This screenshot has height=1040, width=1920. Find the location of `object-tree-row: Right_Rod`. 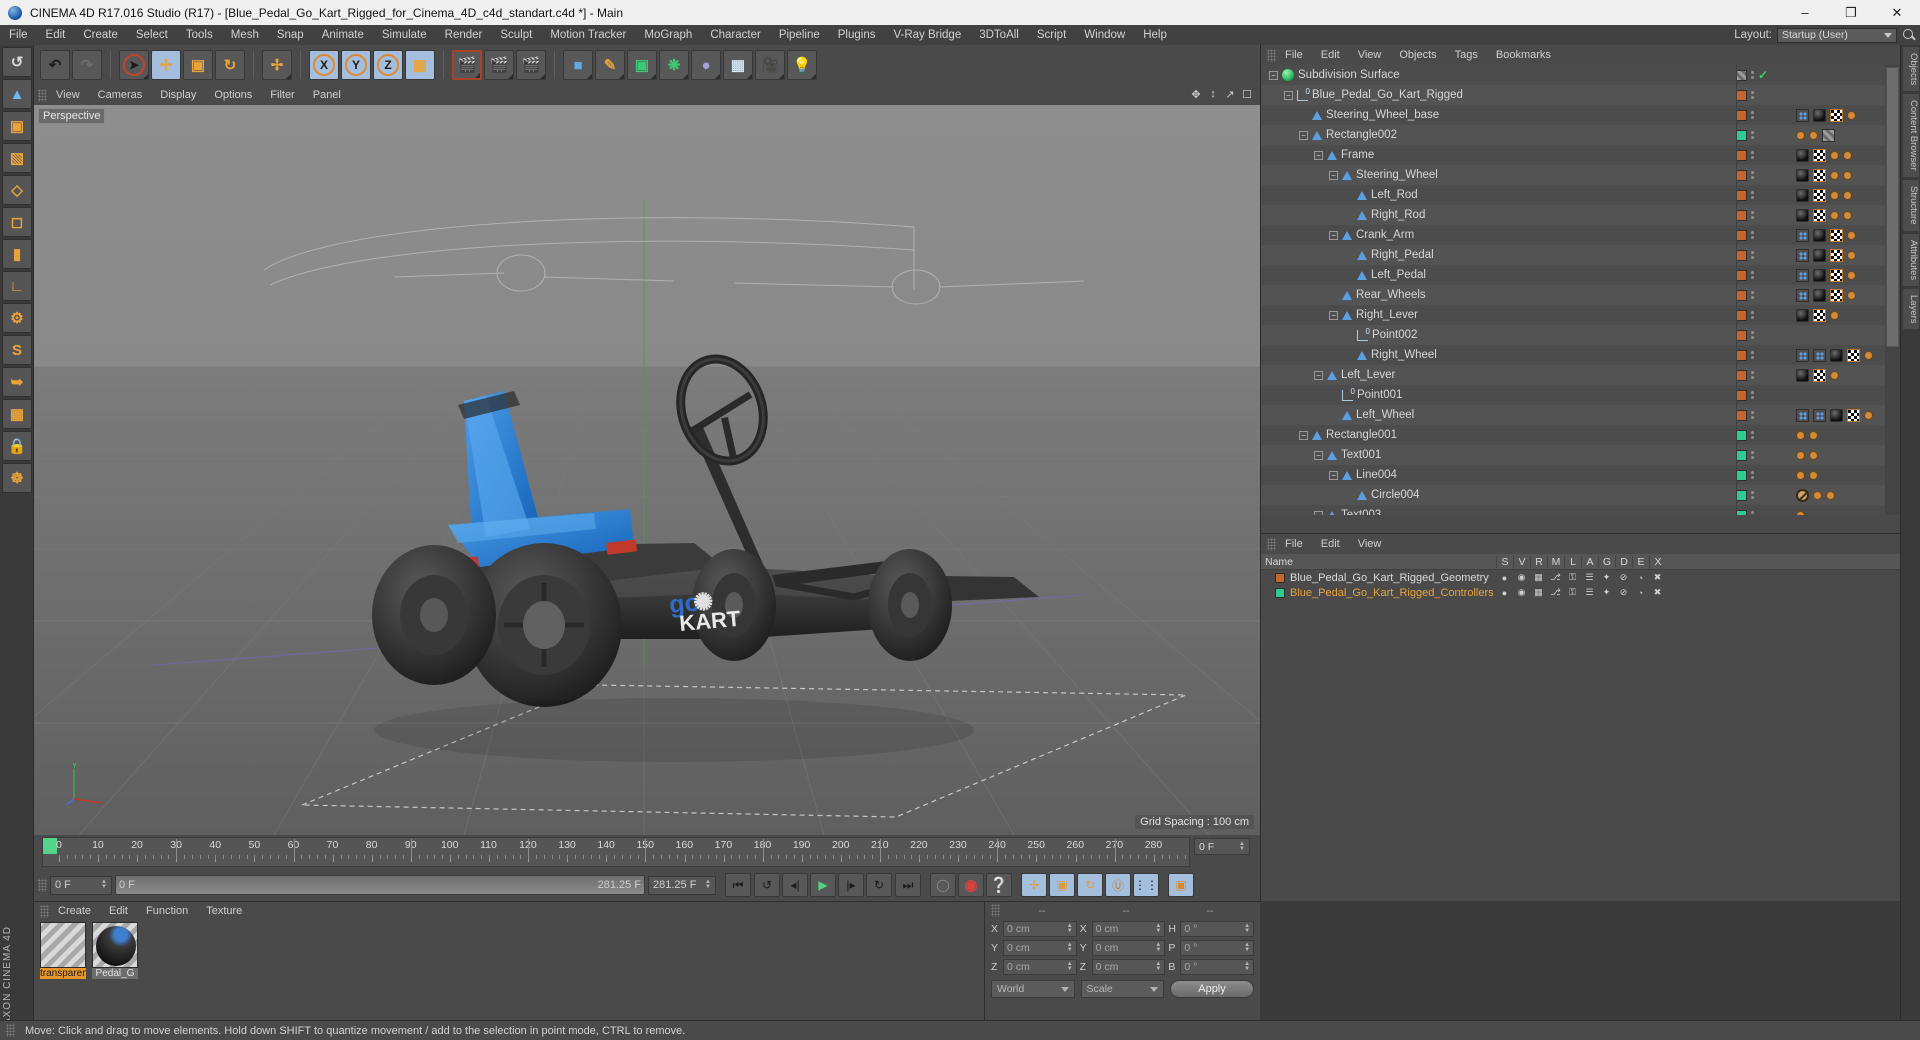

object-tree-row: Right_Rod is located at coordinates (1573, 215).